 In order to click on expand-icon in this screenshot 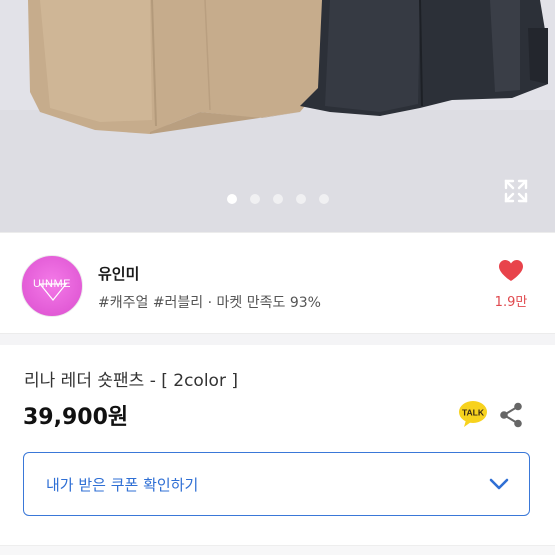, I will do `click(516, 191)`.